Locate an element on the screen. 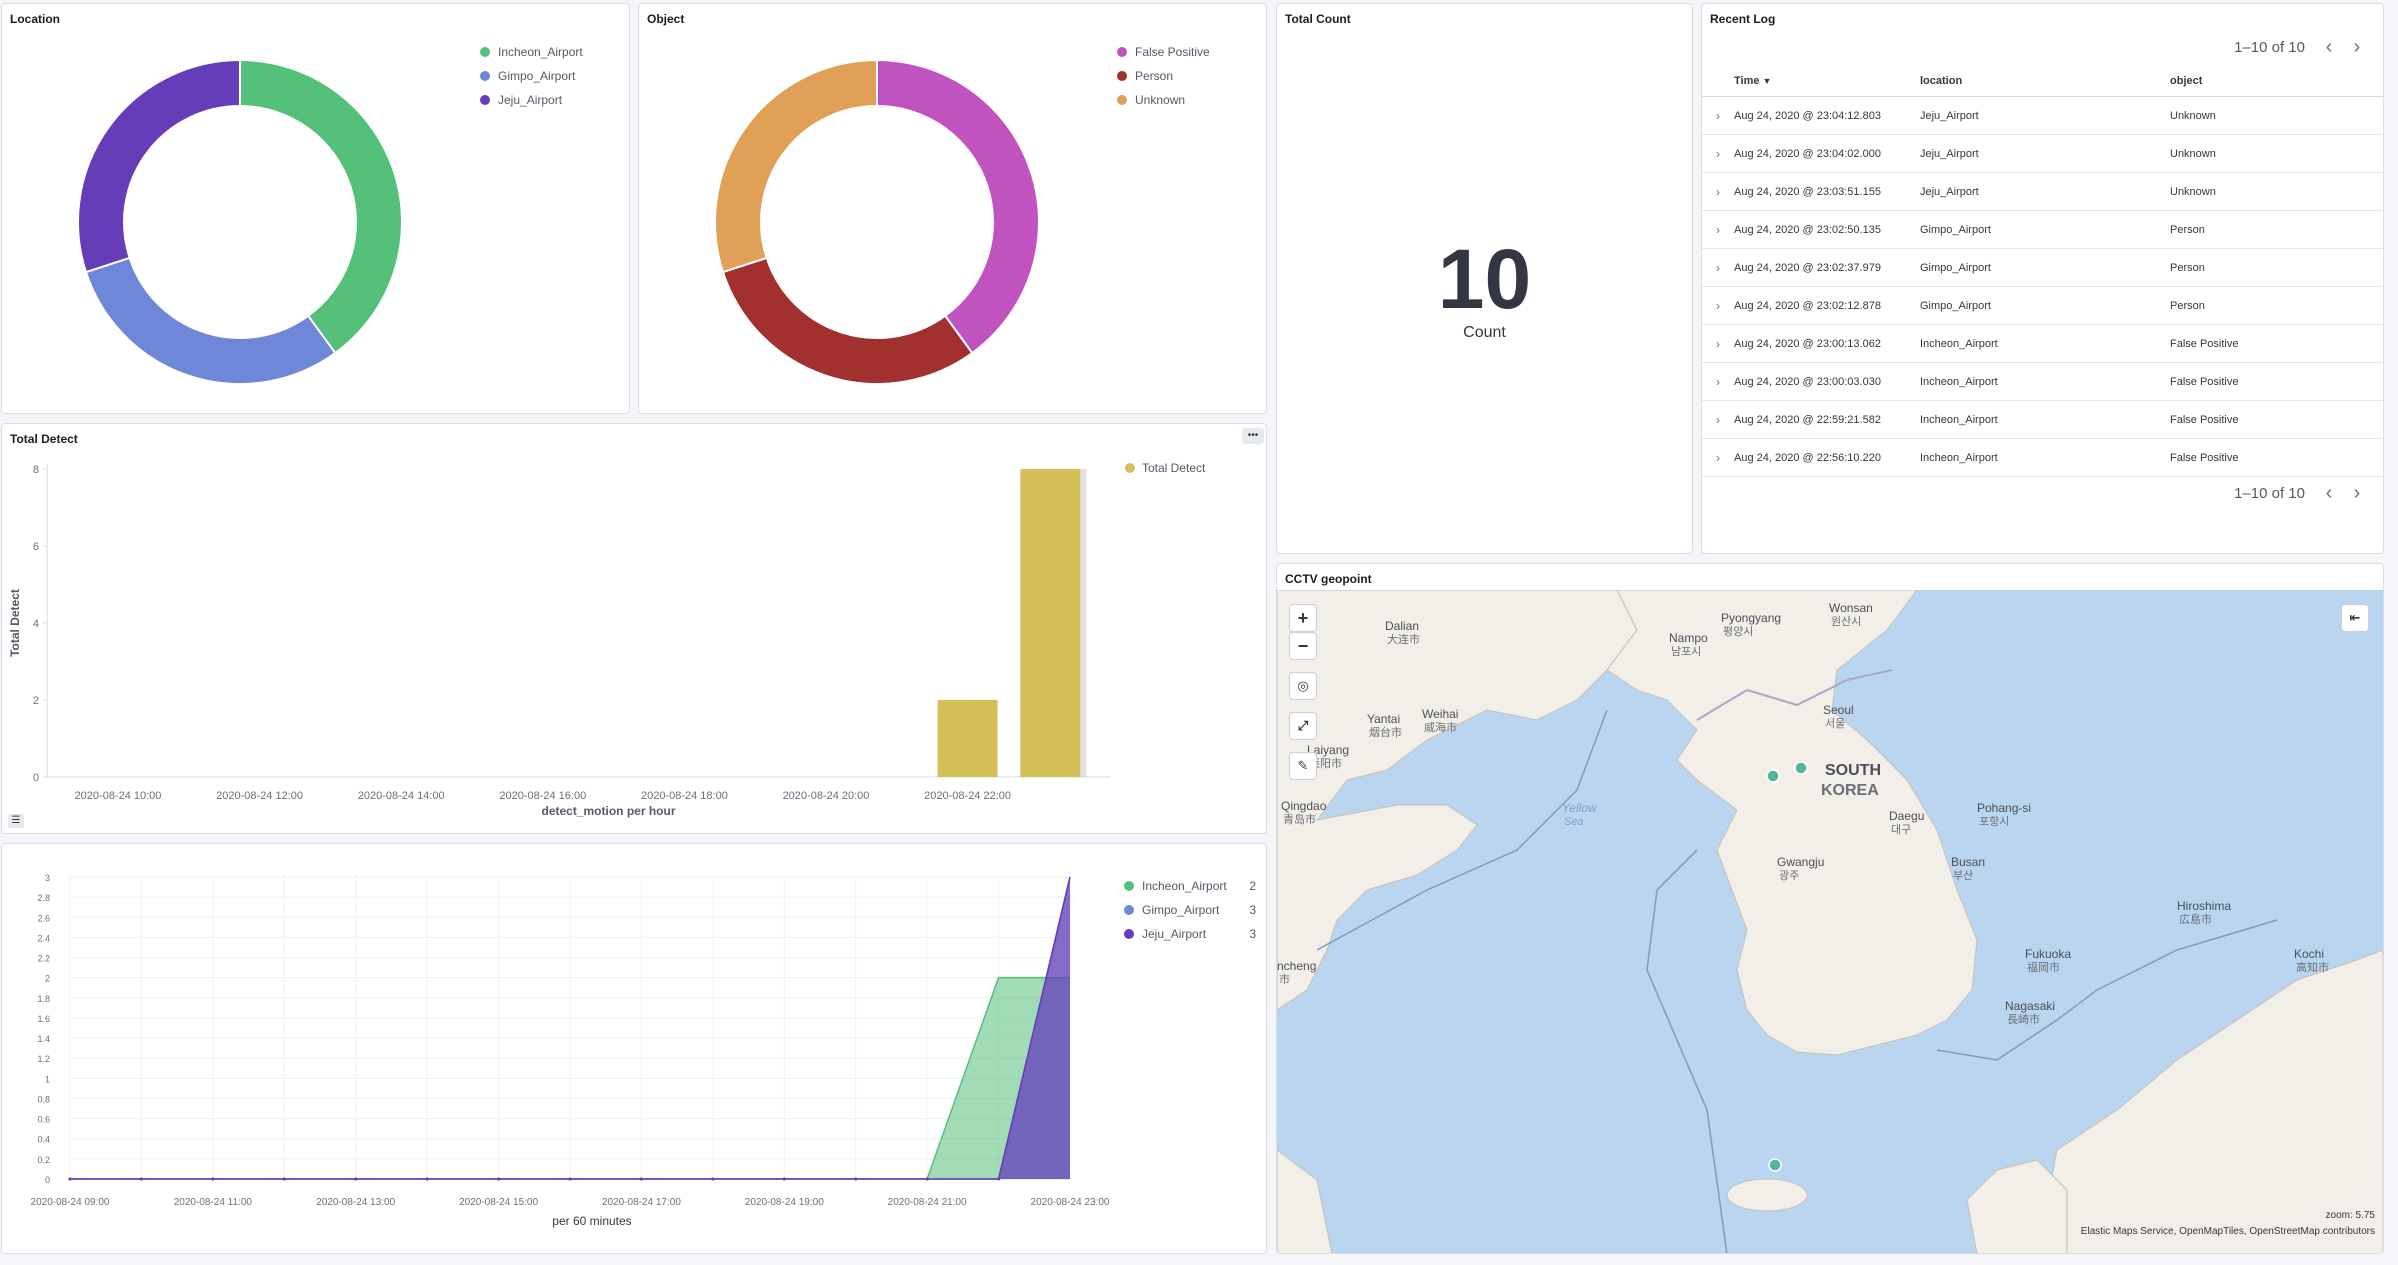 The image size is (2398, 1265). pie-slice-incheon-airport is located at coordinates (321, 206).